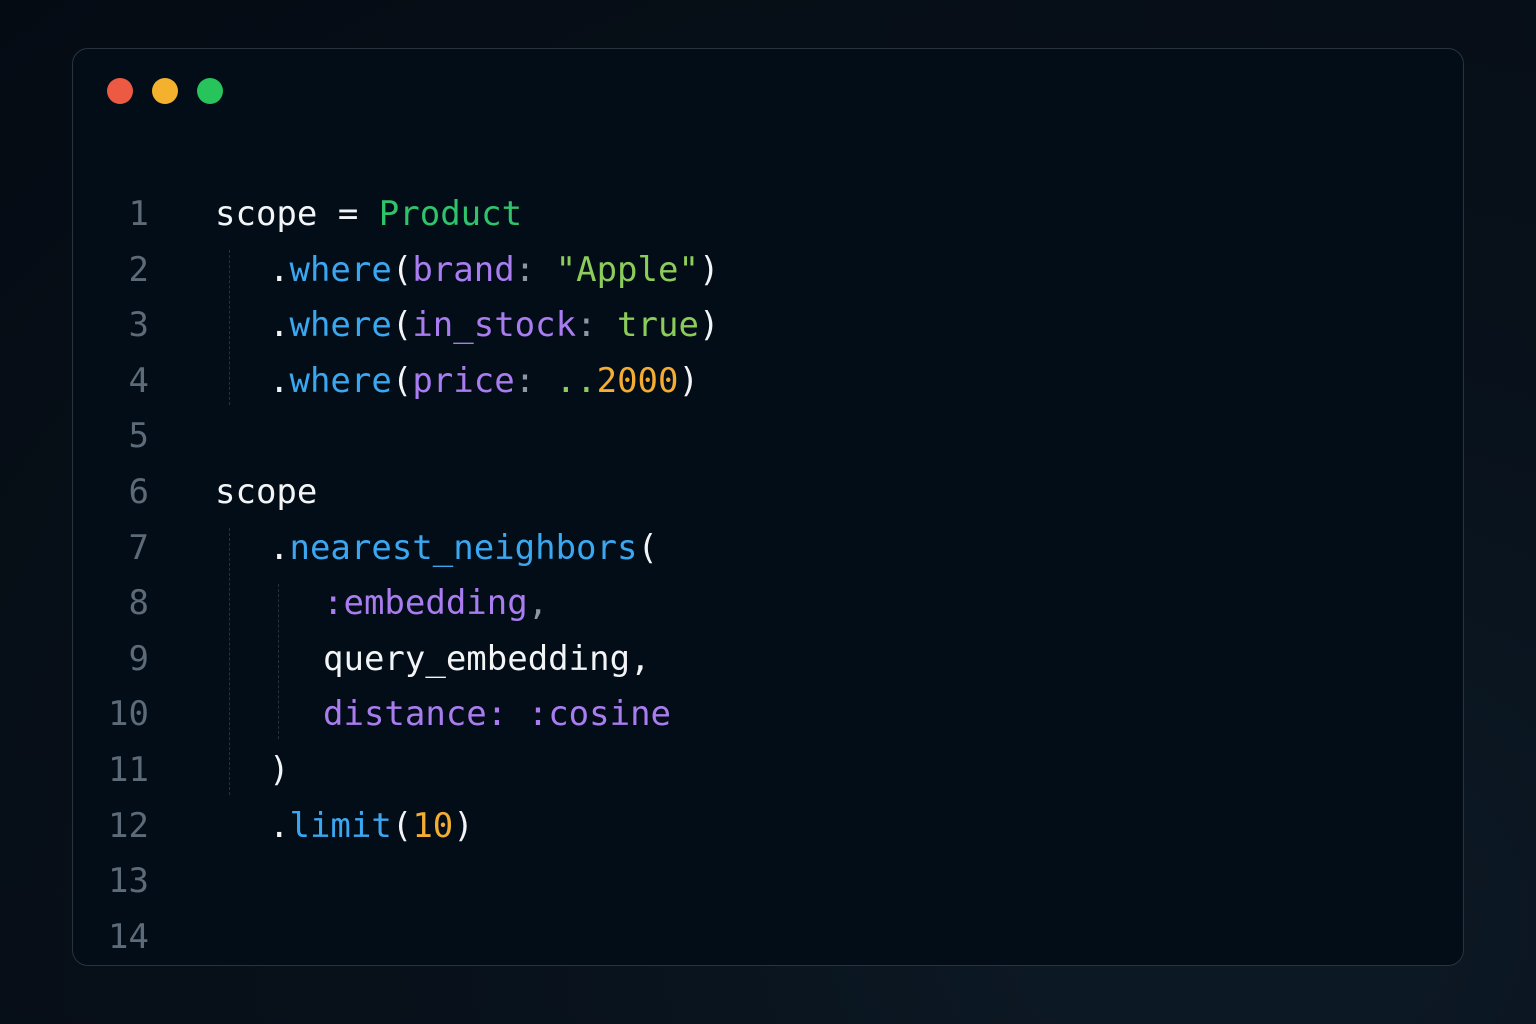 The image size is (1536, 1024). Describe the element at coordinates (340, 825) in the screenshot. I see `code-token: limit` at that location.